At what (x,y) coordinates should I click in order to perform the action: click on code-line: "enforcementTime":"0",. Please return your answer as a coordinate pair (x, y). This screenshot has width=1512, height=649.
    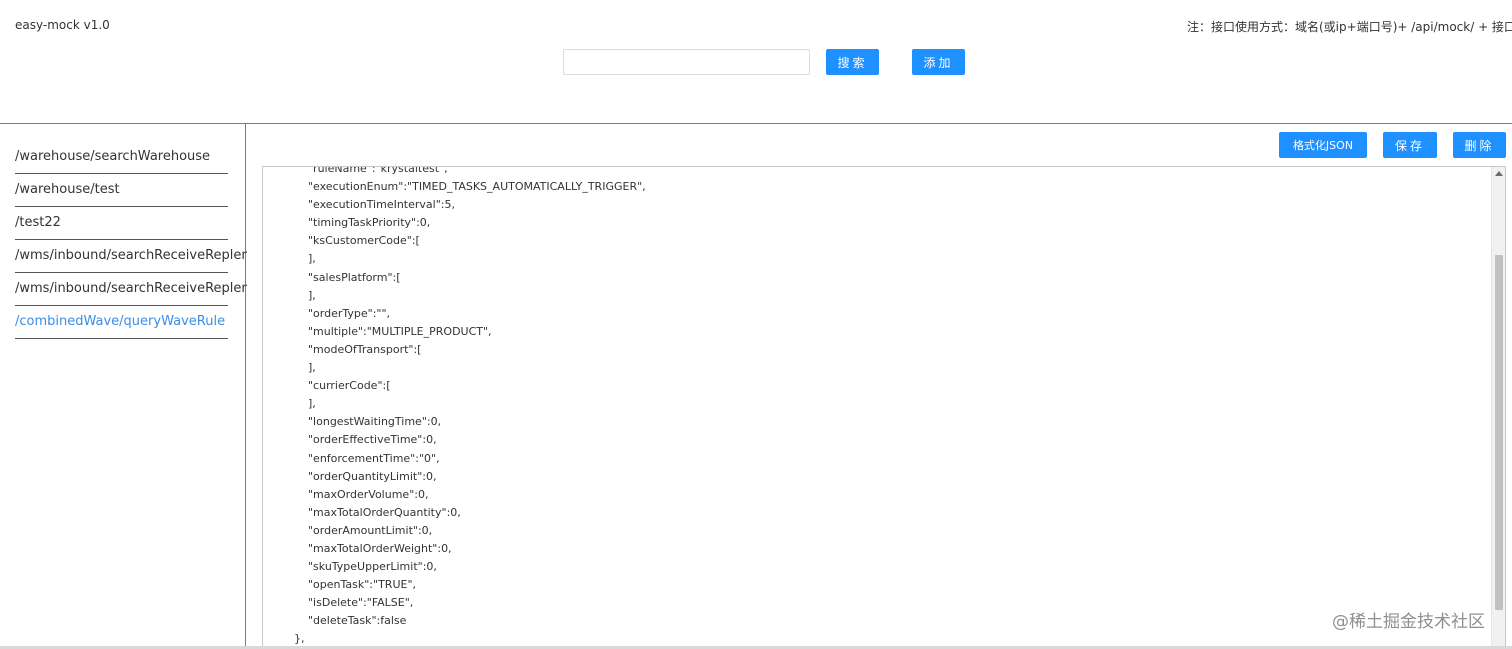
    Looking at the image, I should click on (374, 458).